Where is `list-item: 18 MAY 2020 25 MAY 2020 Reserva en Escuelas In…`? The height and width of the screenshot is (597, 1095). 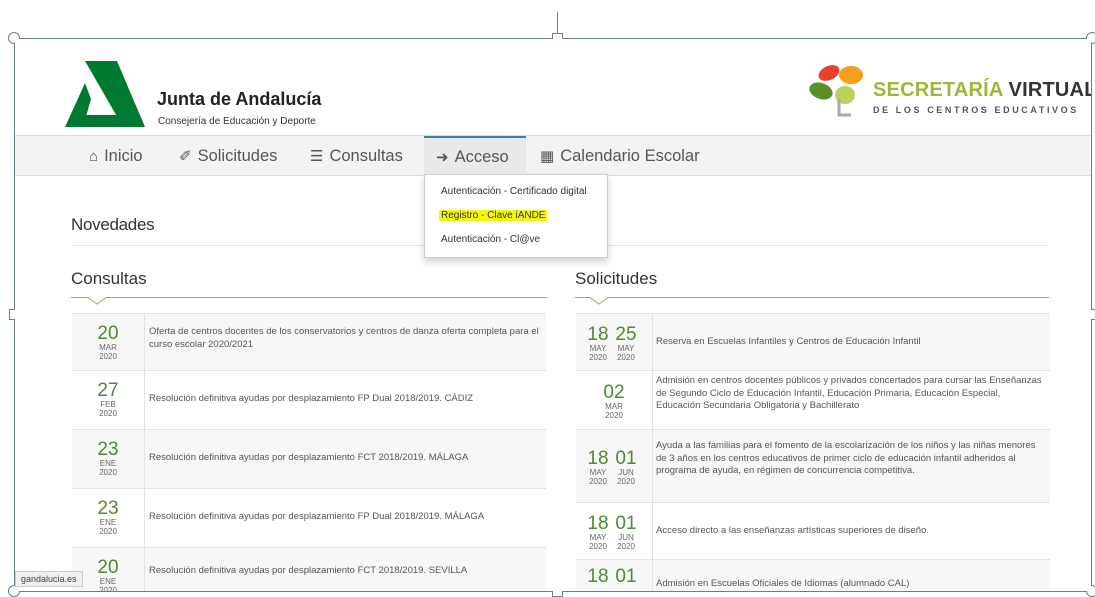 list-item: 18 MAY 2020 25 MAY 2020 Reserva en Escuelas In… is located at coordinates (813, 342).